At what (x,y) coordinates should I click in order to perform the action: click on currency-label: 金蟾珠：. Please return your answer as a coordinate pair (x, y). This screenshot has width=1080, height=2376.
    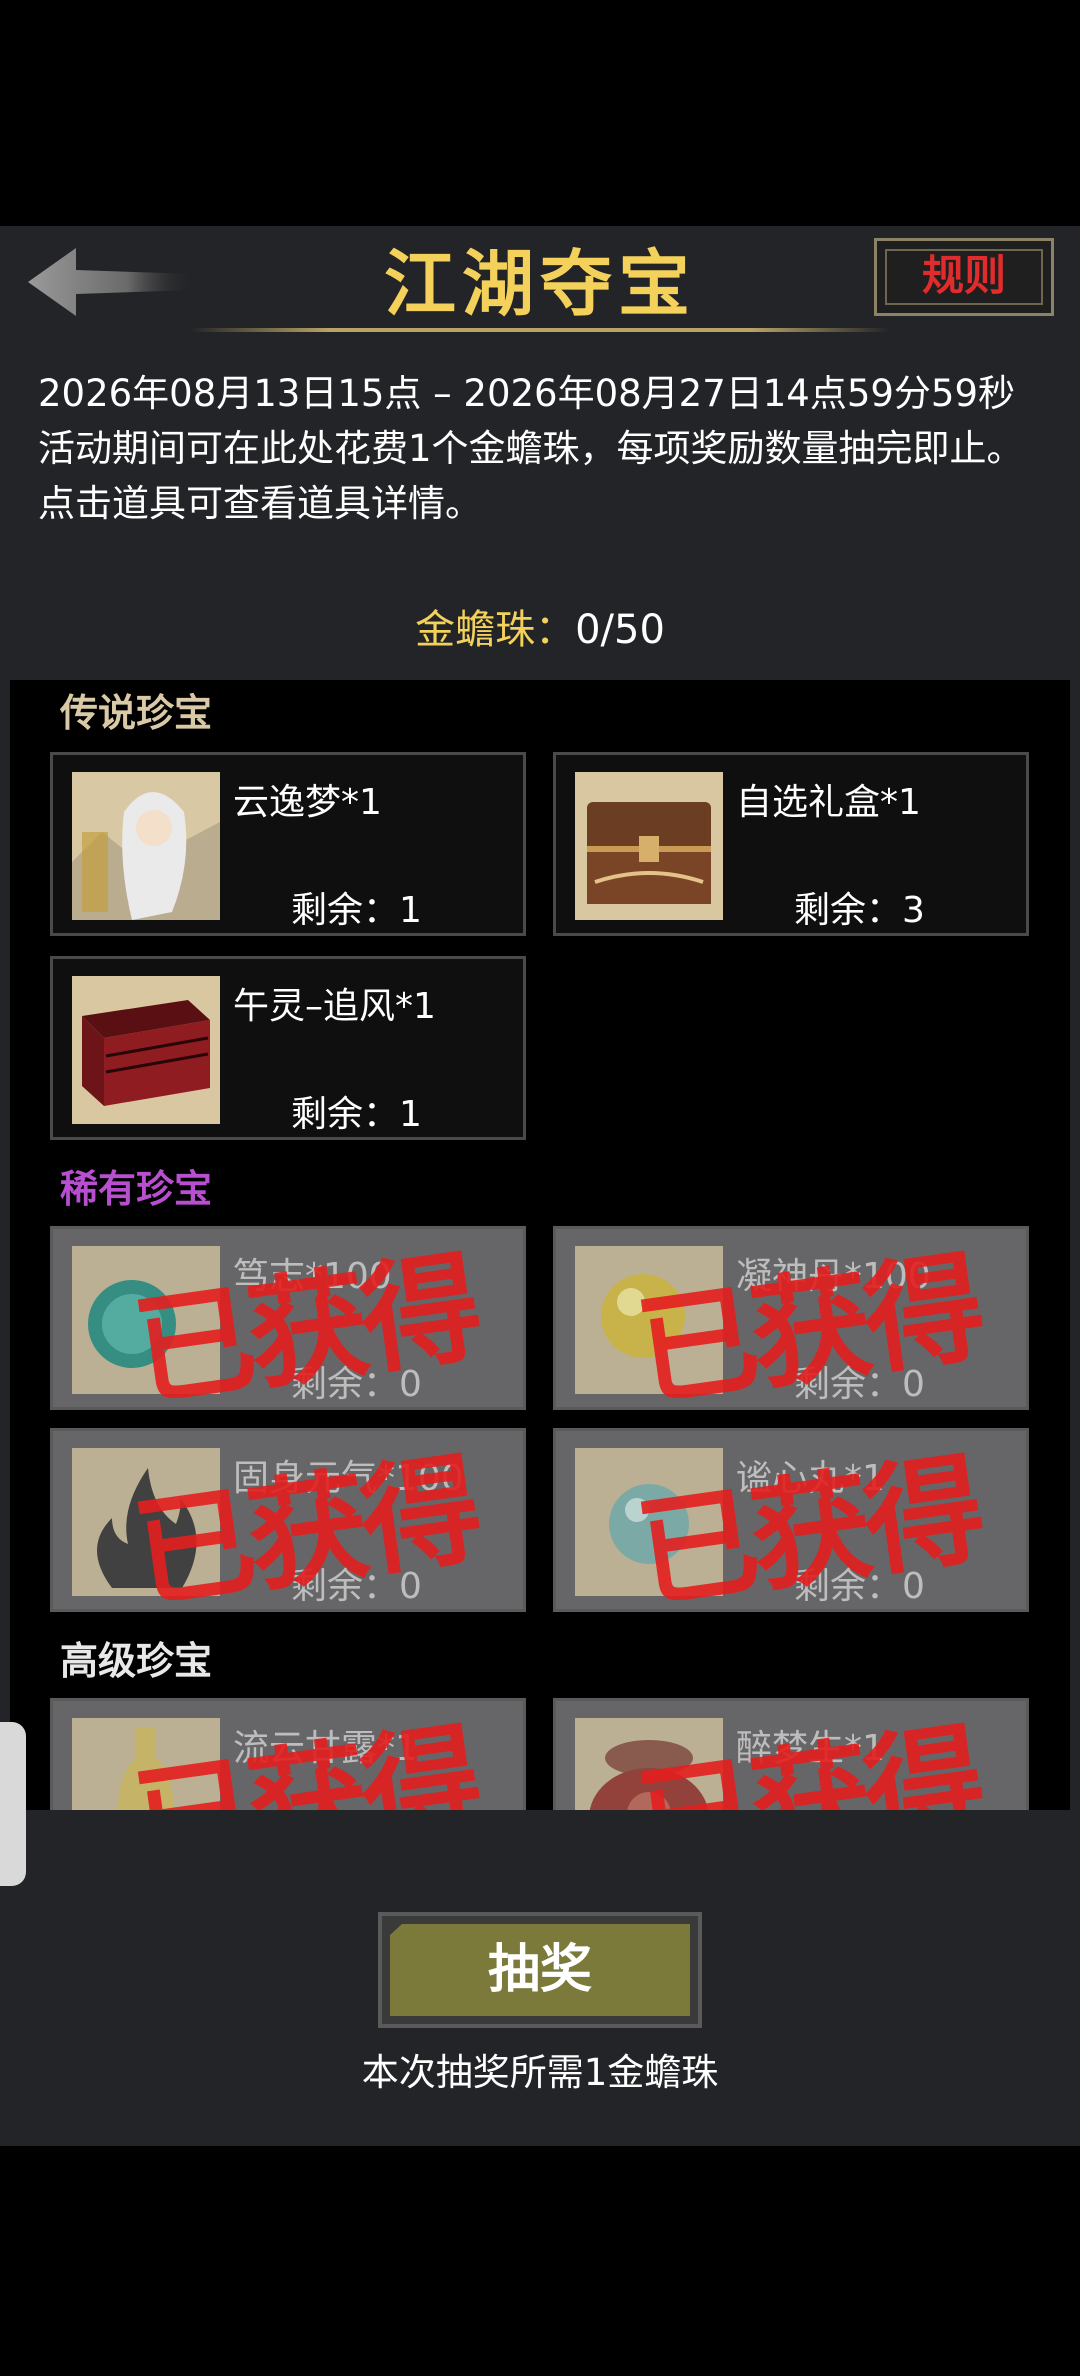
    Looking at the image, I should click on (495, 630).